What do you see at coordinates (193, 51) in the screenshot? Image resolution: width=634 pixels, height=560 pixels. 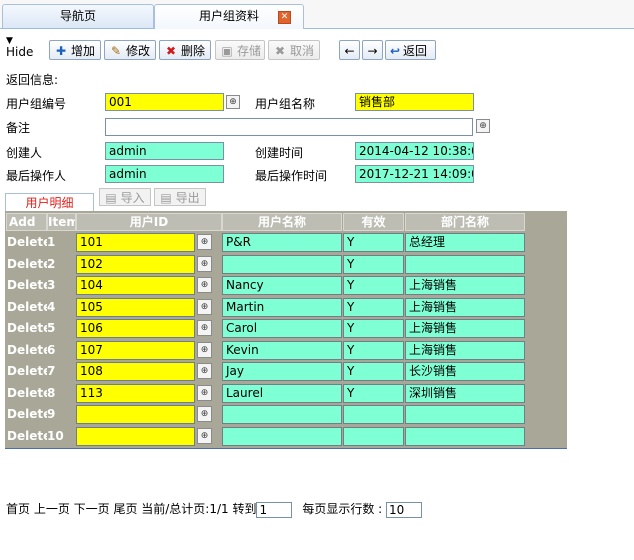 I see `delete-label: 删除` at bounding box center [193, 51].